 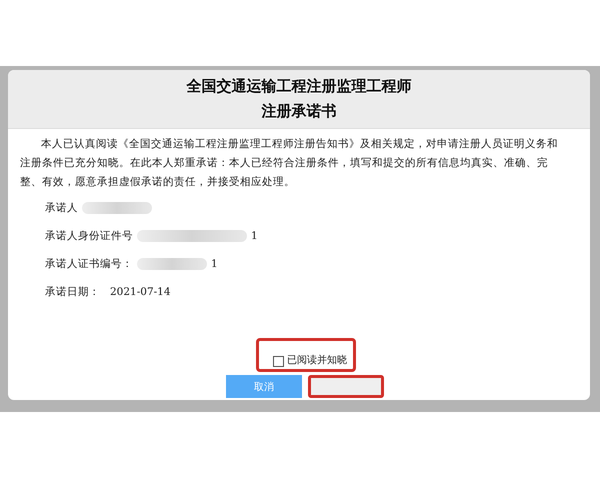 What do you see at coordinates (140, 292) in the screenshot?
I see `field-value: 2021-07-14` at bounding box center [140, 292].